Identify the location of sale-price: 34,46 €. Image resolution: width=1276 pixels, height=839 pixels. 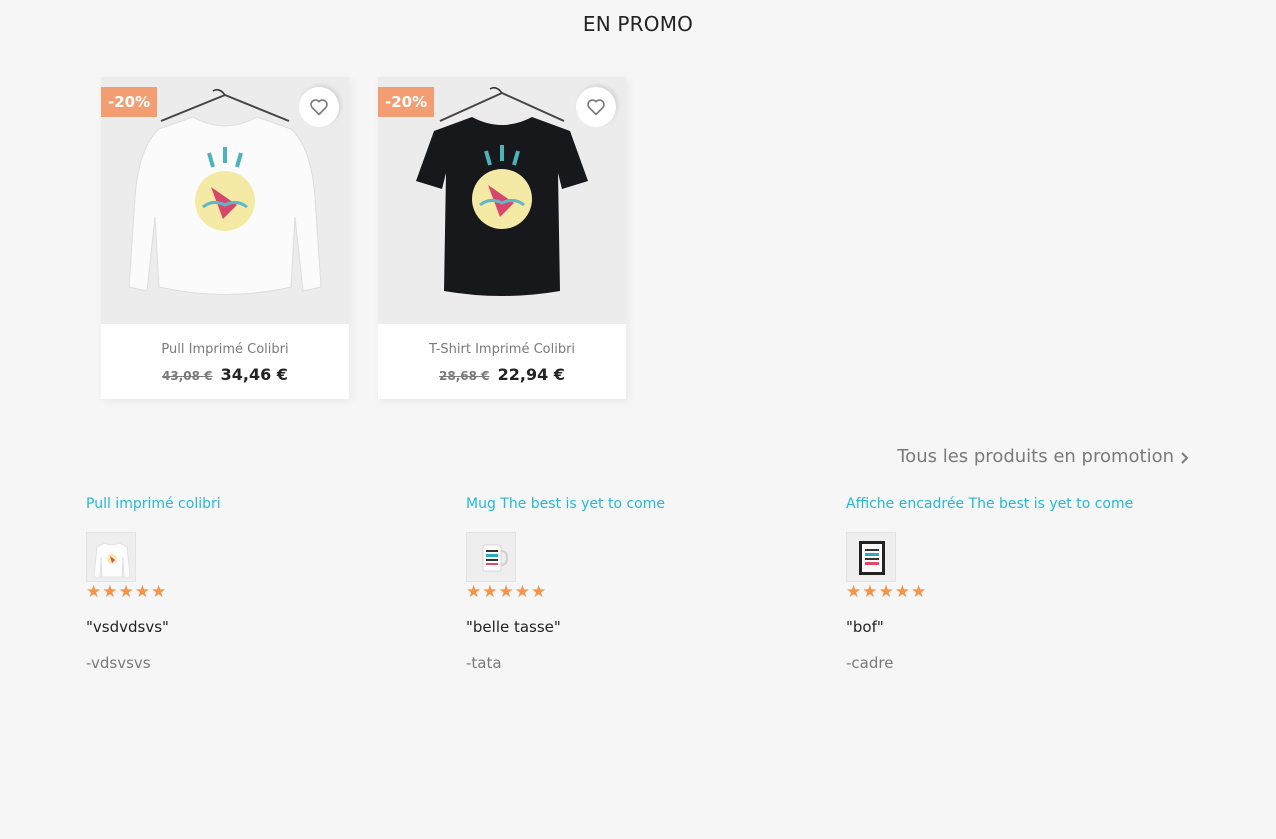
(254, 374).